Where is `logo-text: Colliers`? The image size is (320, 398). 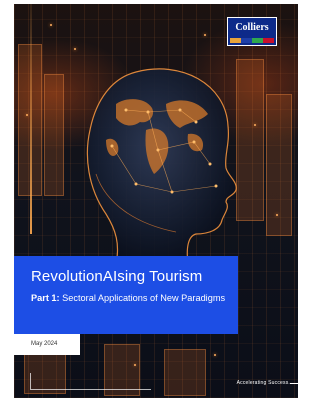 logo-text: Colliers is located at coordinates (252, 27).